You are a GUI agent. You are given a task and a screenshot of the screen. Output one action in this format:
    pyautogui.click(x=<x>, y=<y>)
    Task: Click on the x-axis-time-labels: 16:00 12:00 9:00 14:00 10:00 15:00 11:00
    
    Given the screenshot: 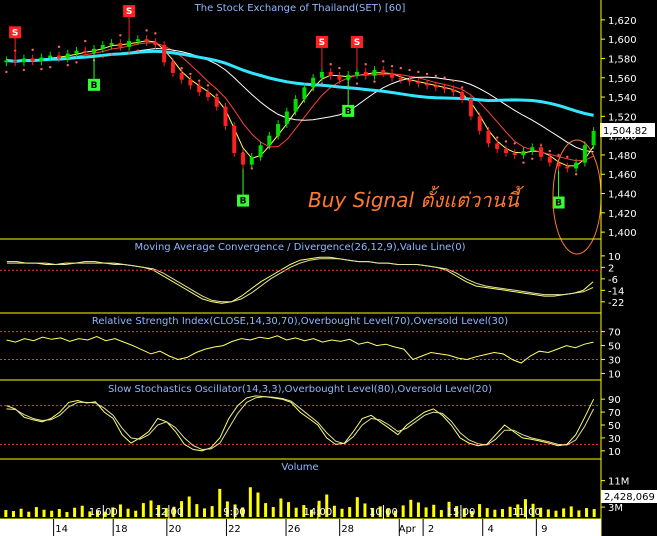 What is the action you would take?
    pyautogui.click(x=315, y=512)
    